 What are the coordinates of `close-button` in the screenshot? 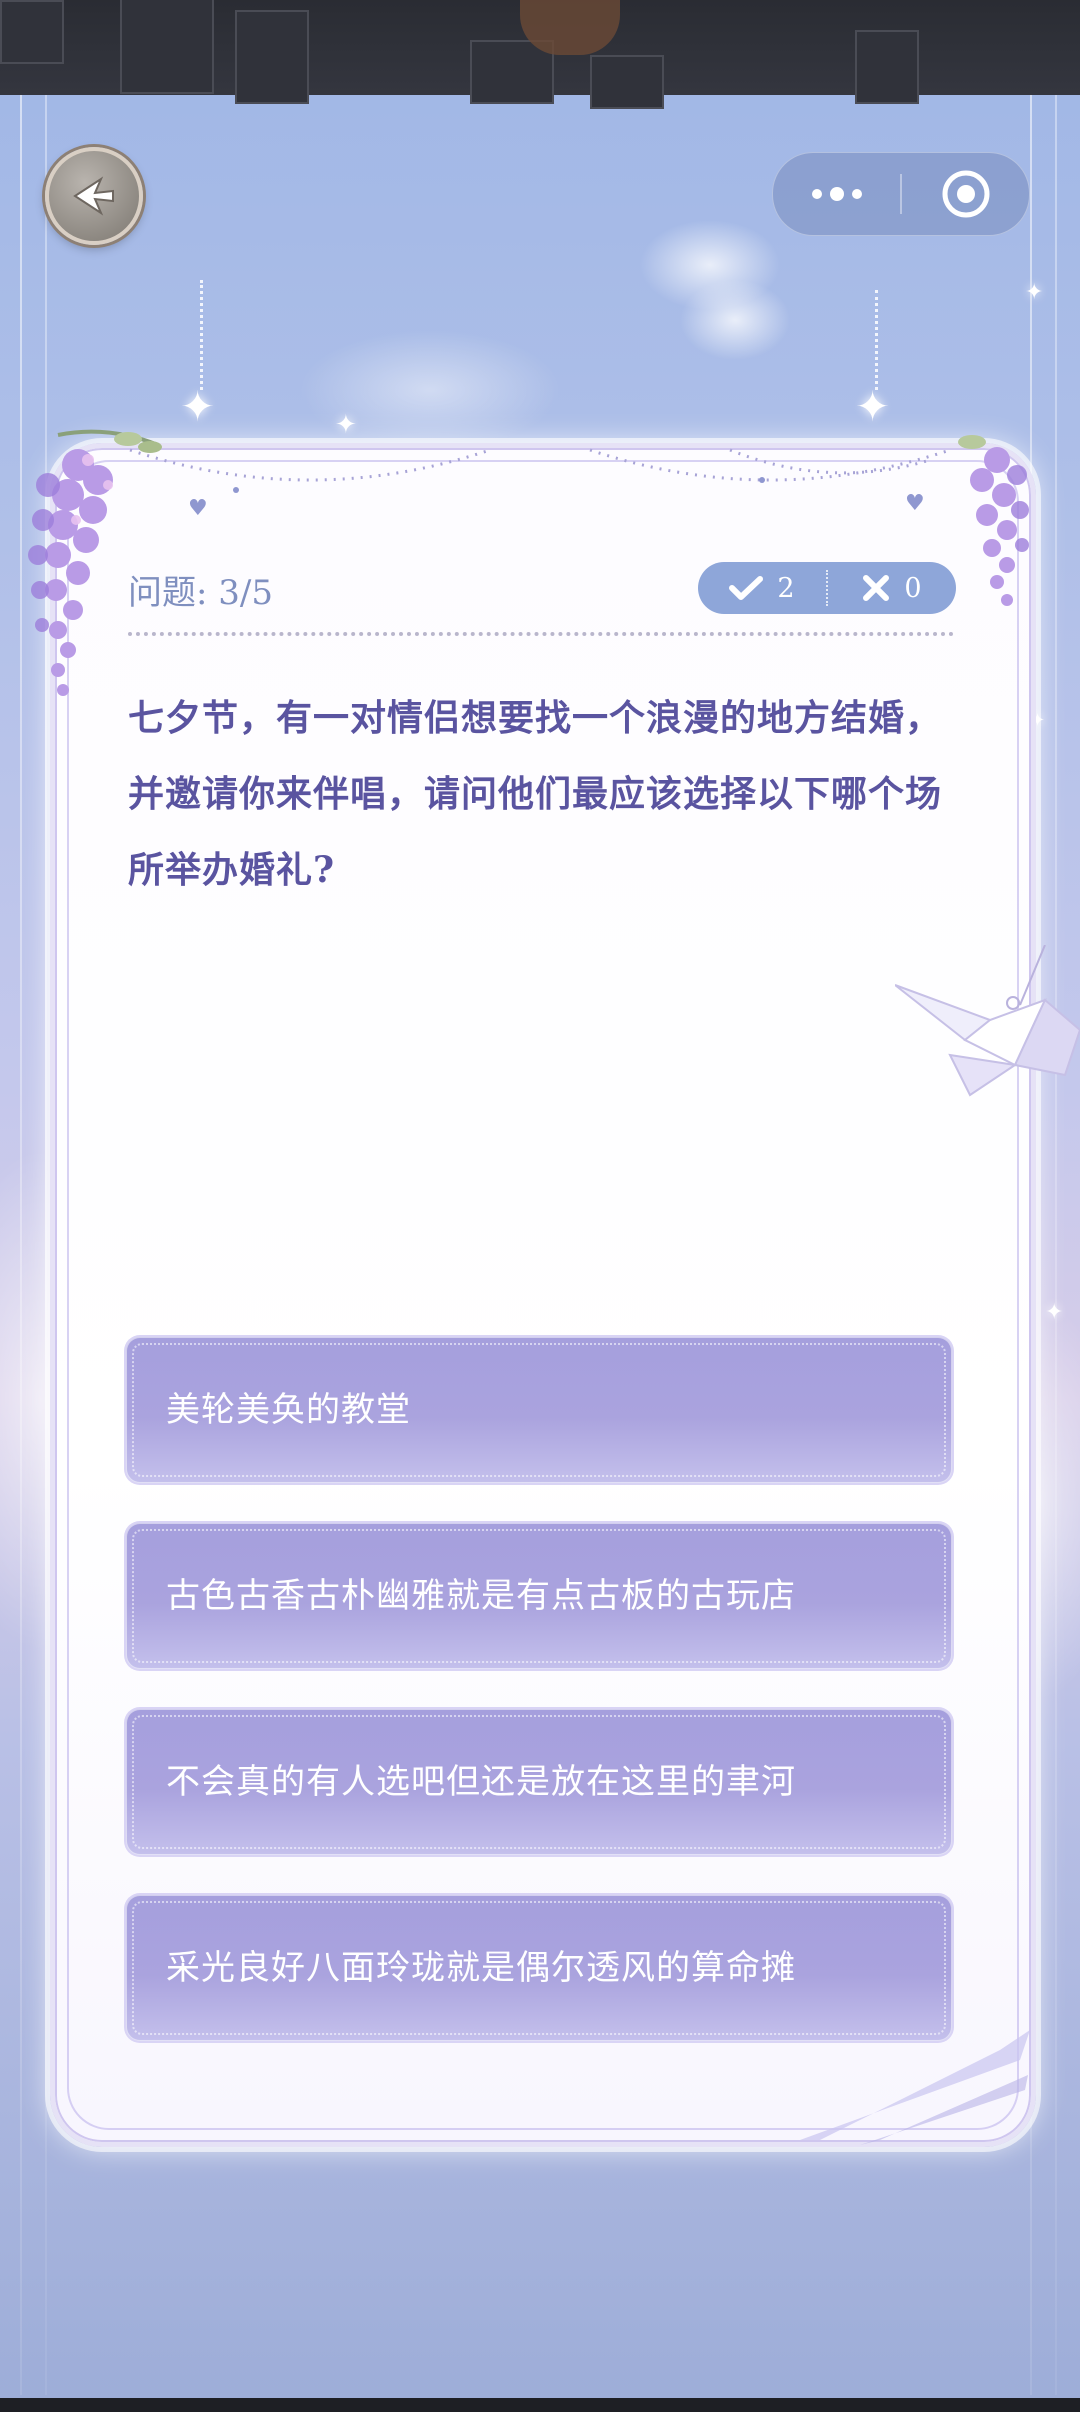 It's located at (965, 194).